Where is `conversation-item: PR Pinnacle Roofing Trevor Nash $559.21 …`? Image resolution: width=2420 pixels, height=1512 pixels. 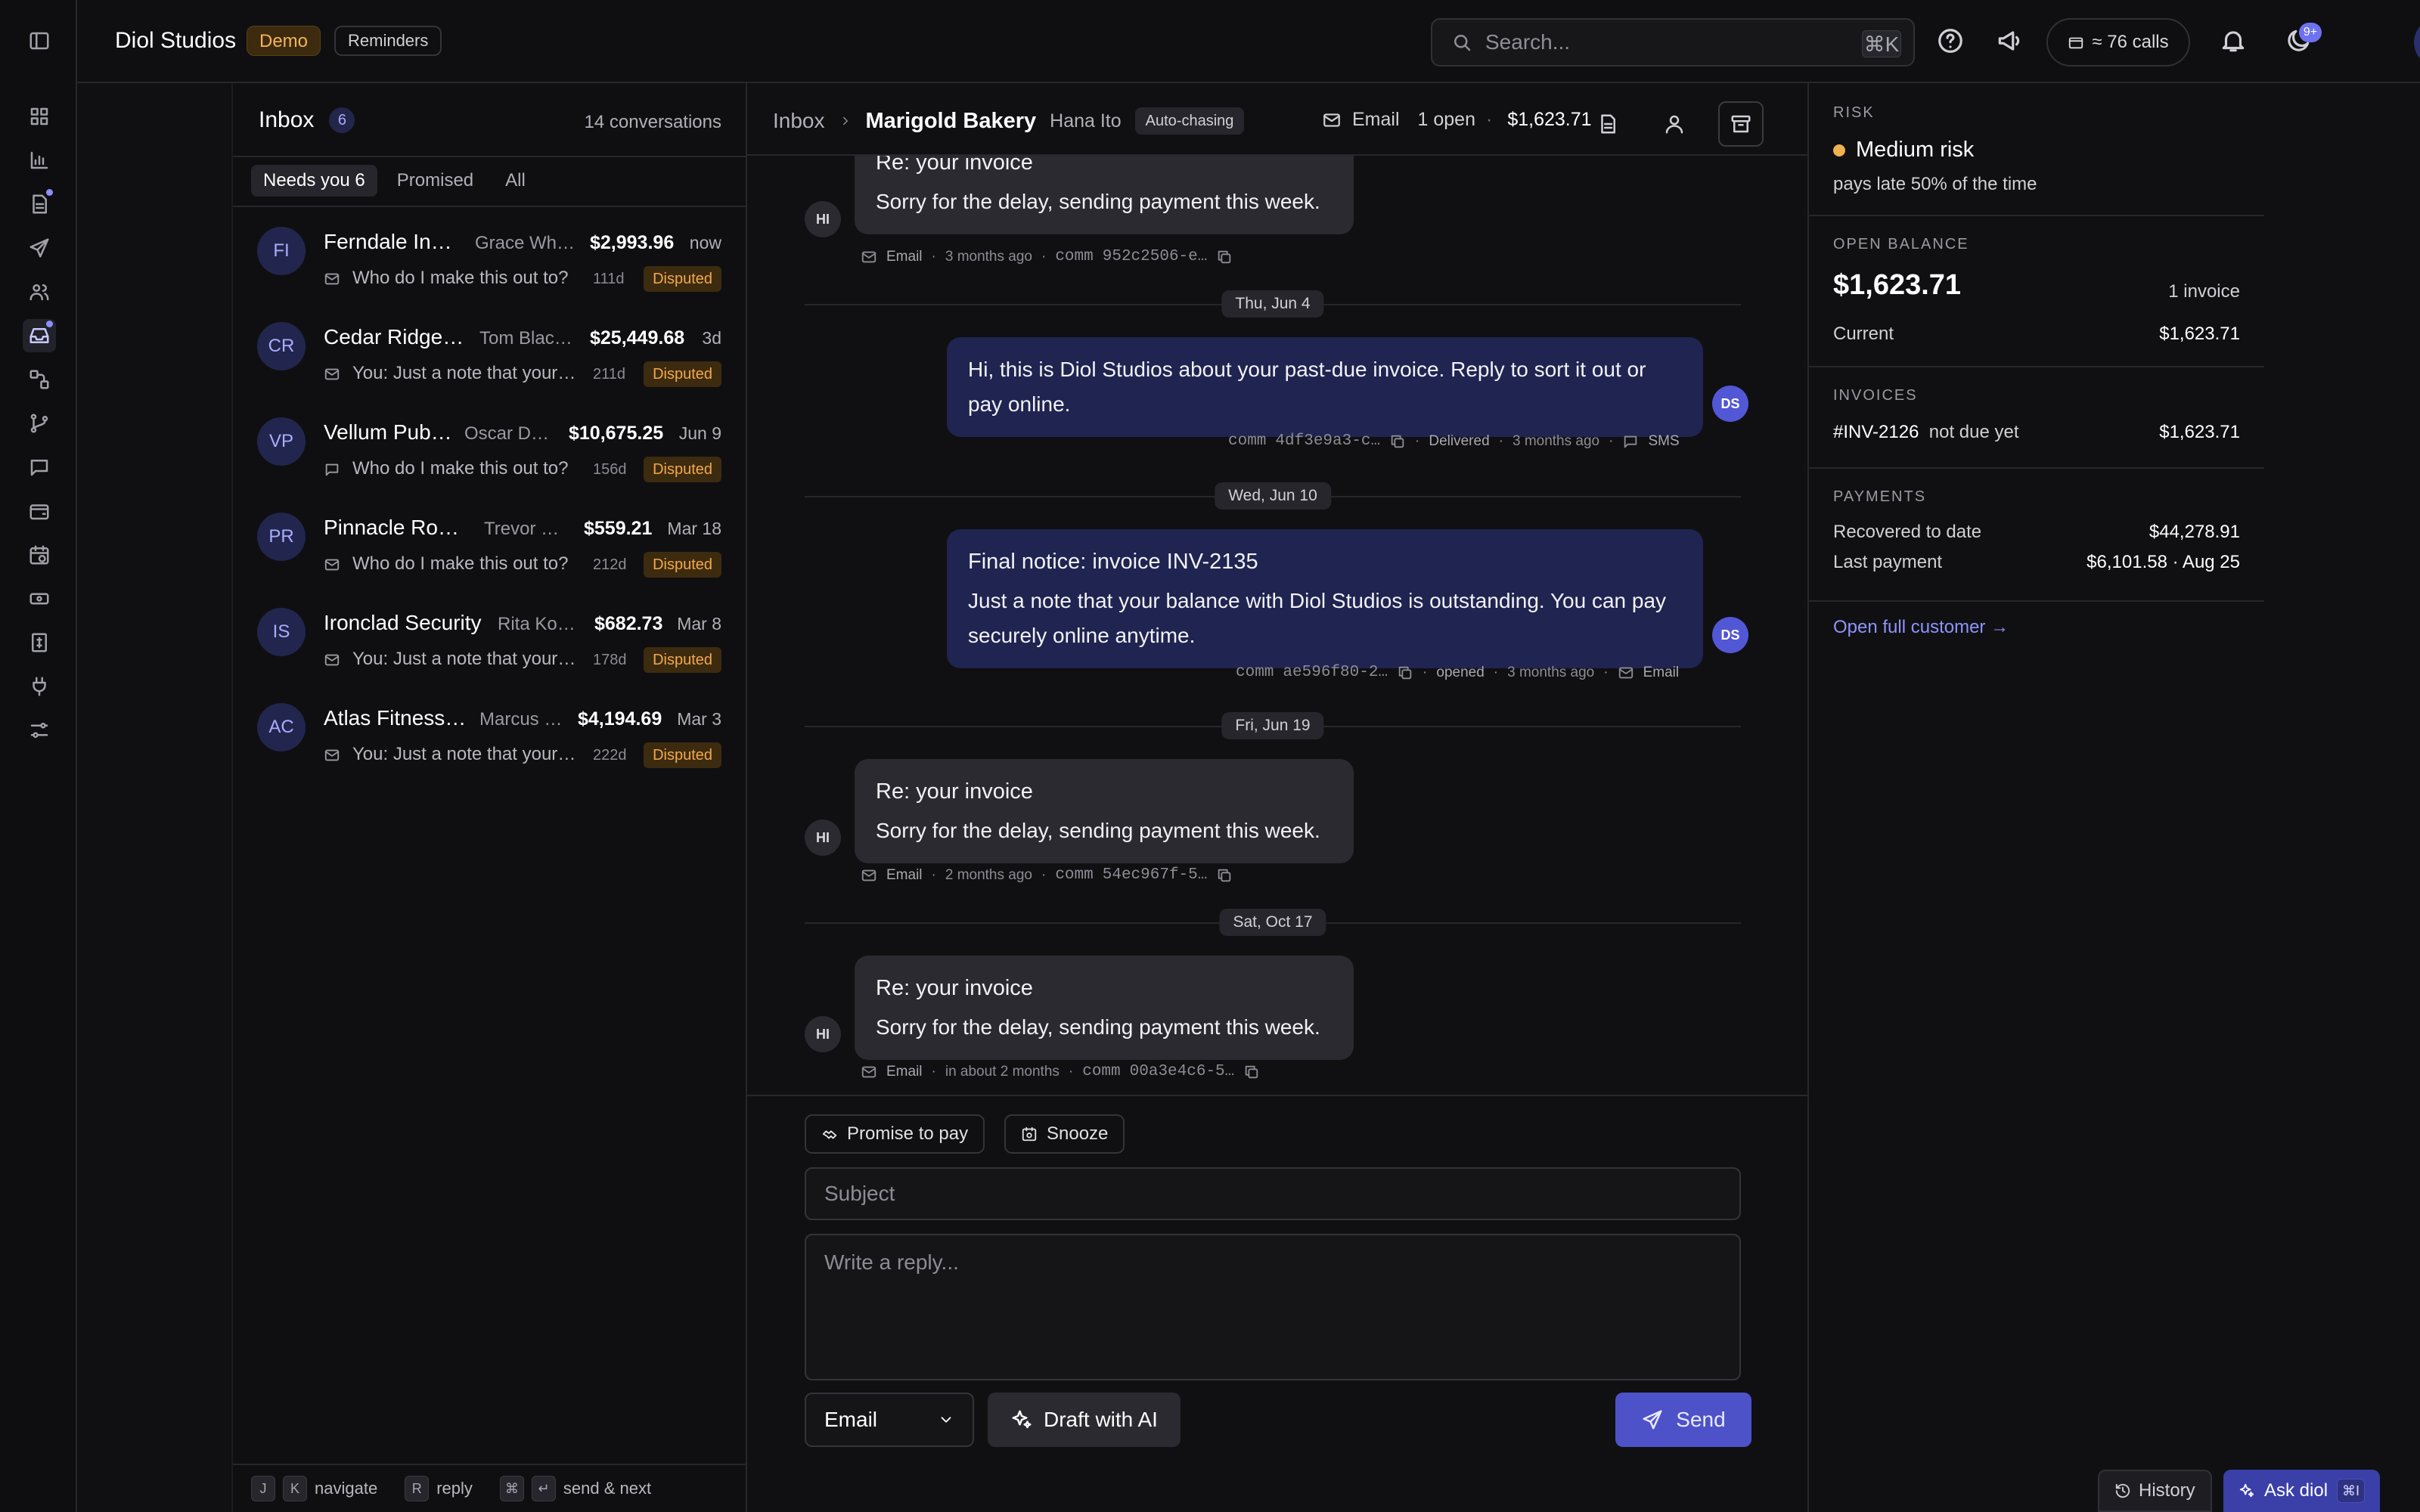 conversation-item: PR Pinnacle Roofing Trevor Nash $559.21 … is located at coordinates (489, 545).